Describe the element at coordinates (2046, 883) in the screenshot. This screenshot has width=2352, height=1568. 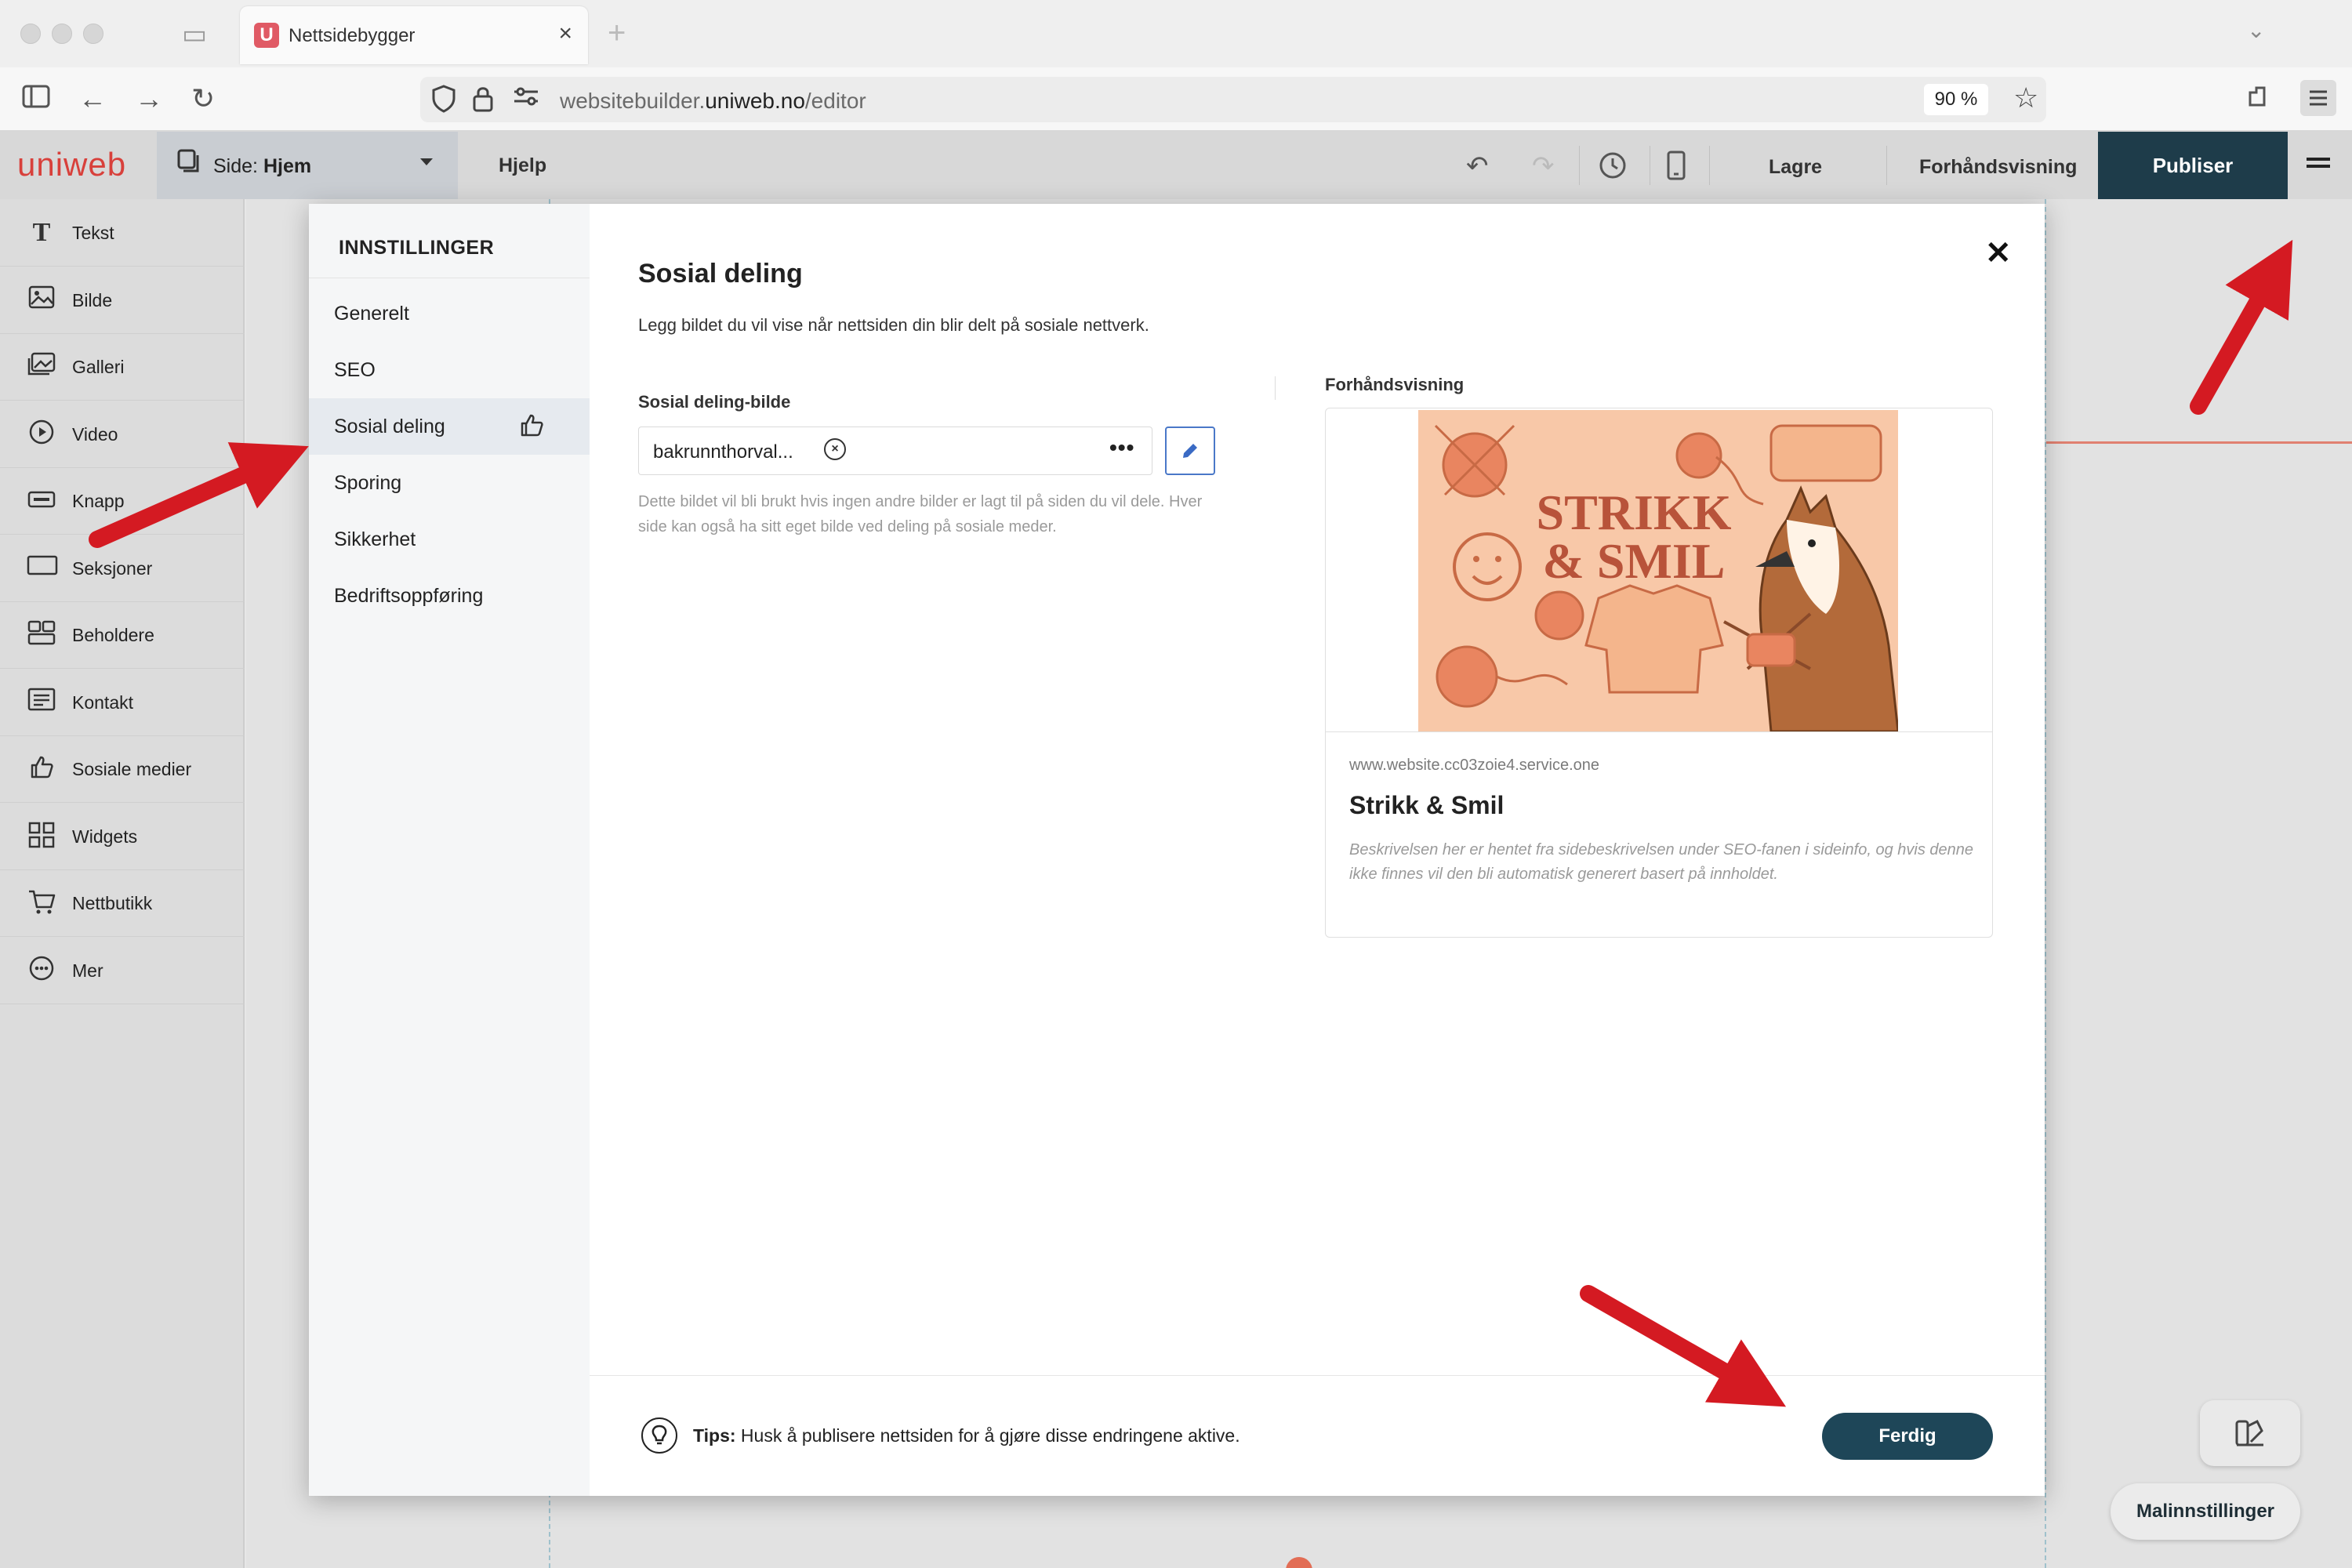
I see `canvas-guide-right` at that location.